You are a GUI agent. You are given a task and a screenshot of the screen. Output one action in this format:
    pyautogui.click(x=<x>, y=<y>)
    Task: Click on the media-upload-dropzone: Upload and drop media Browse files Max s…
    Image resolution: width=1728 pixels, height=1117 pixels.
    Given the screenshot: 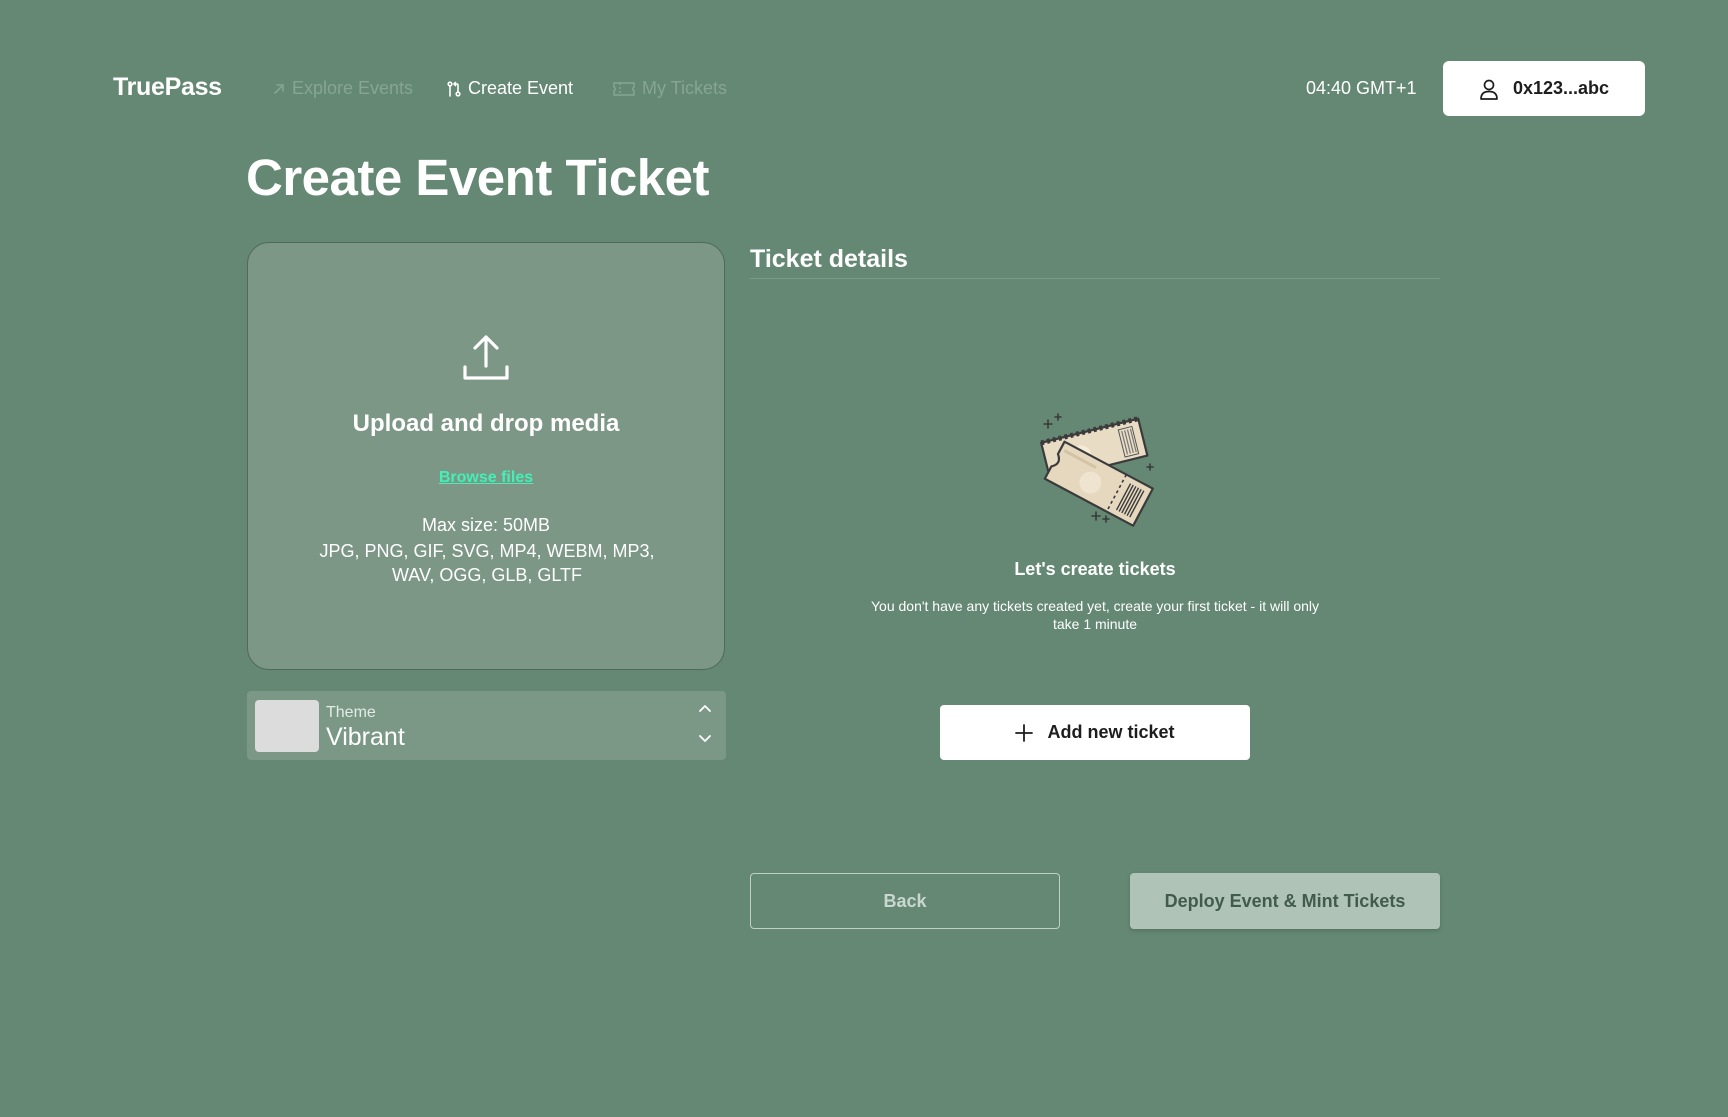 What is the action you would take?
    pyautogui.click(x=486, y=456)
    